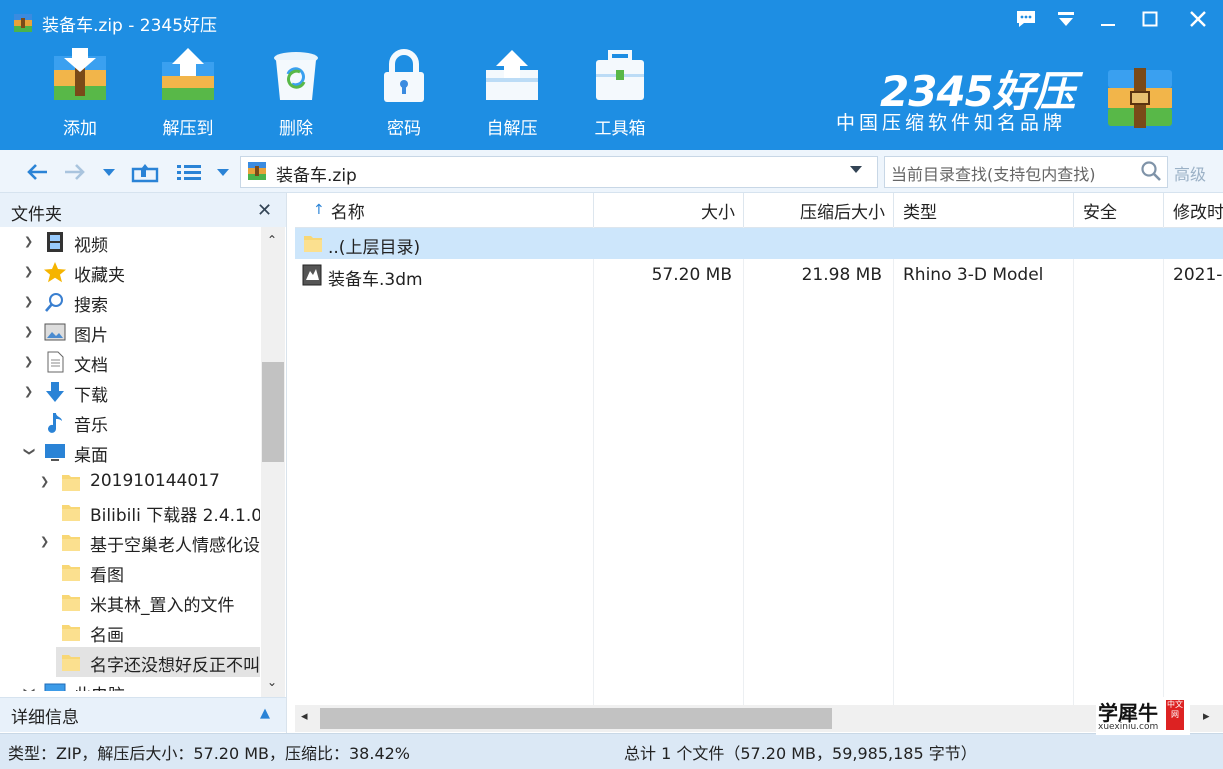 Image resolution: width=1223 pixels, height=769 pixels. I want to click on maximize-icon, so click(1150, 19).